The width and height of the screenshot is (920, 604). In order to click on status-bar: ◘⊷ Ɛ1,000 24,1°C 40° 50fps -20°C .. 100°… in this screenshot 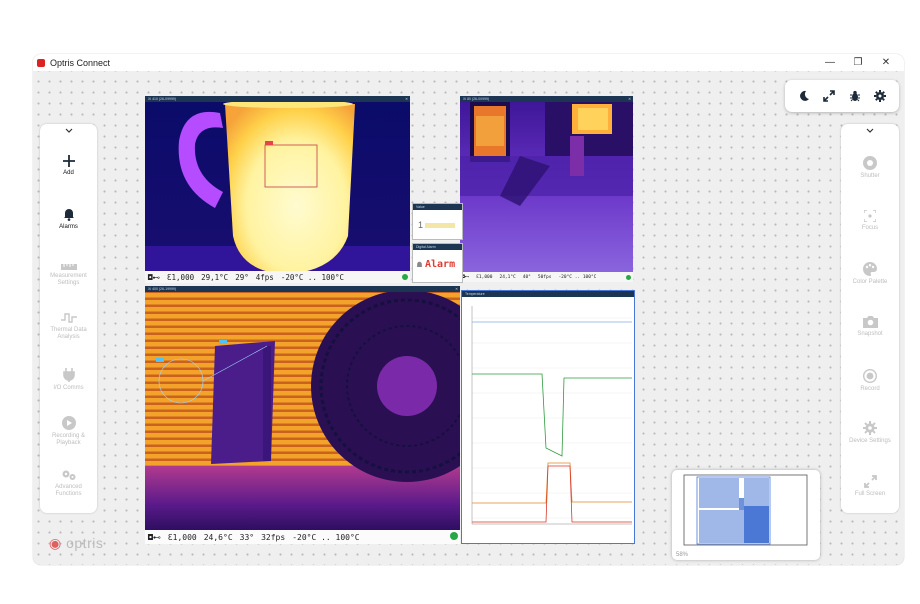, I will do `click(546, 277)`.